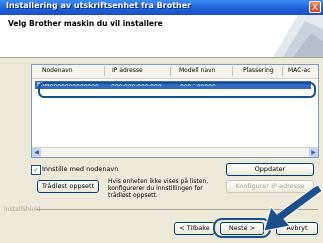 The image size is (323, 243). What do you see at coordinates (313, 152) in the screenshot?
I see `scroll-right-icon: ▶` at bounding box center [313, 152].